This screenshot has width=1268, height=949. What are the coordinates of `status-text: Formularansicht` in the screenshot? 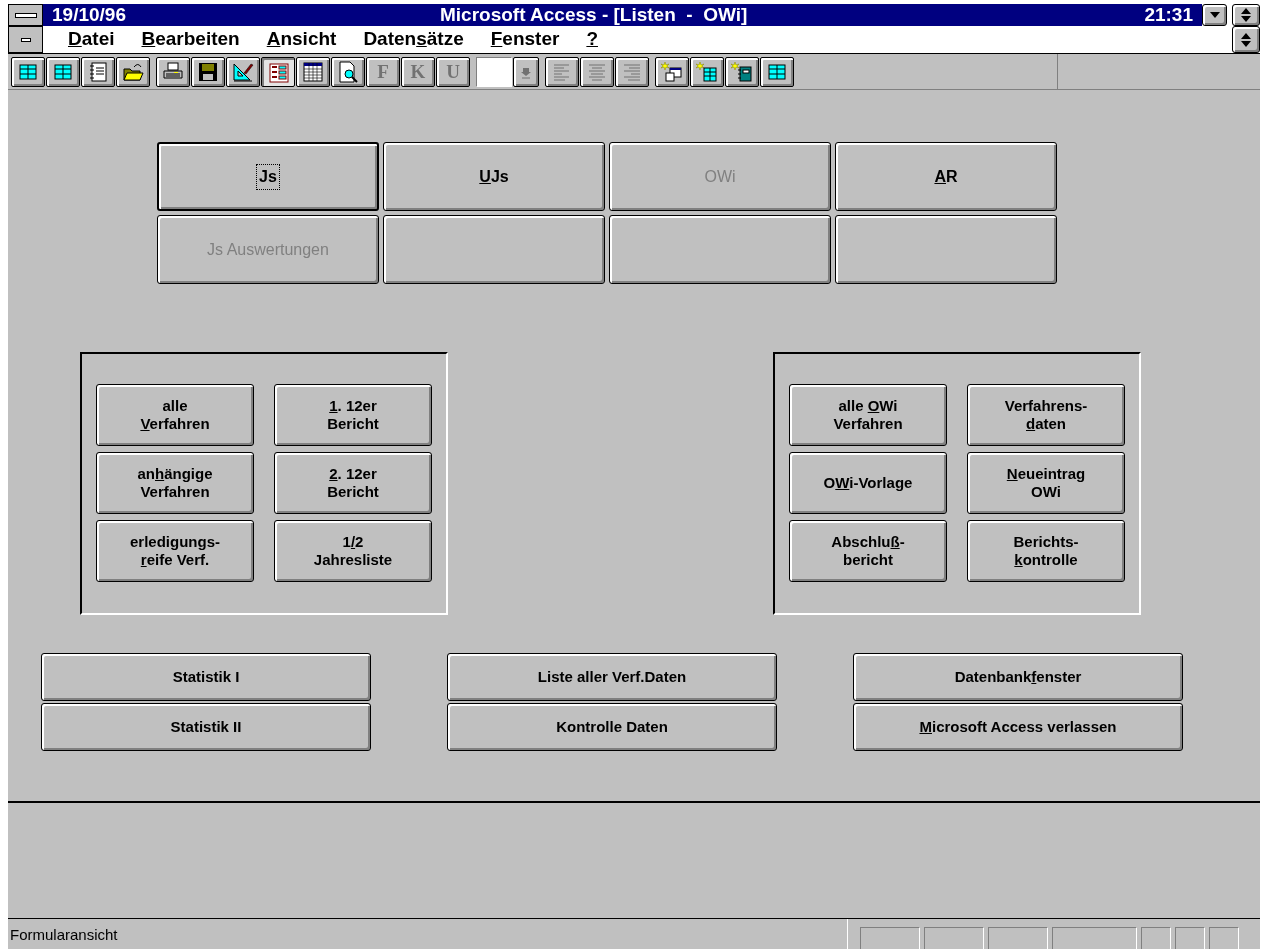 It's located at (428, 934).